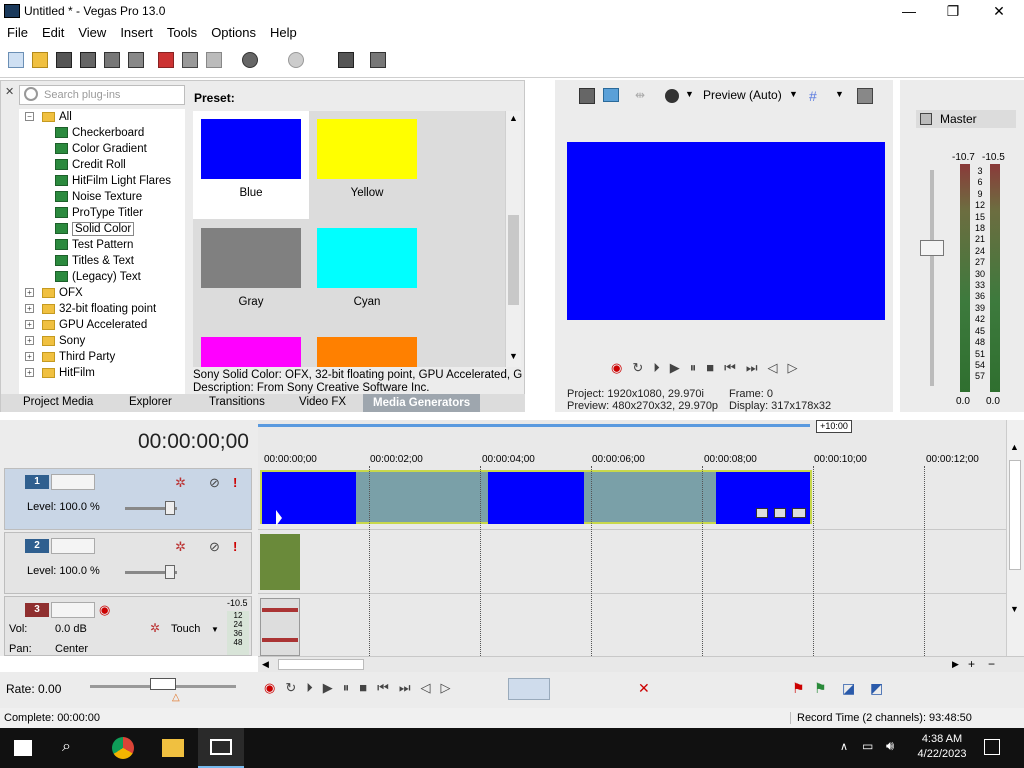 Image resolution: width=1024 pixels, height=768 pixels. Describe the element at coordinates (17, 32) in the screenshot. I see `menu-file: File` at that location.